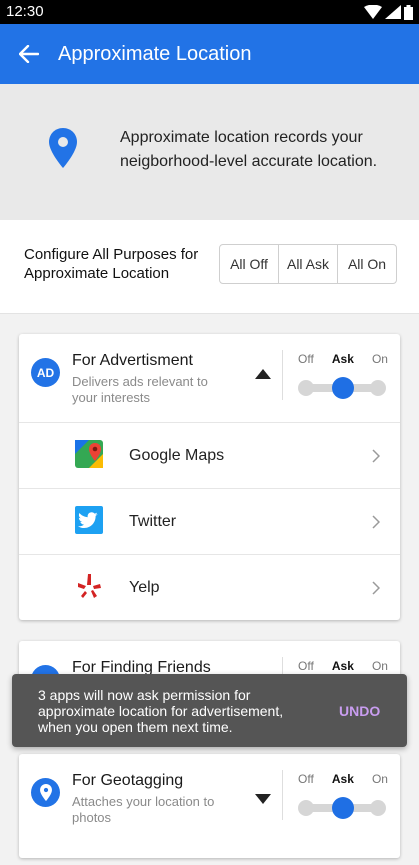  What do you see at coordinates (263, 799) in the screenshot?
I see `caret-down-icon` at bounding box center [263, 799].